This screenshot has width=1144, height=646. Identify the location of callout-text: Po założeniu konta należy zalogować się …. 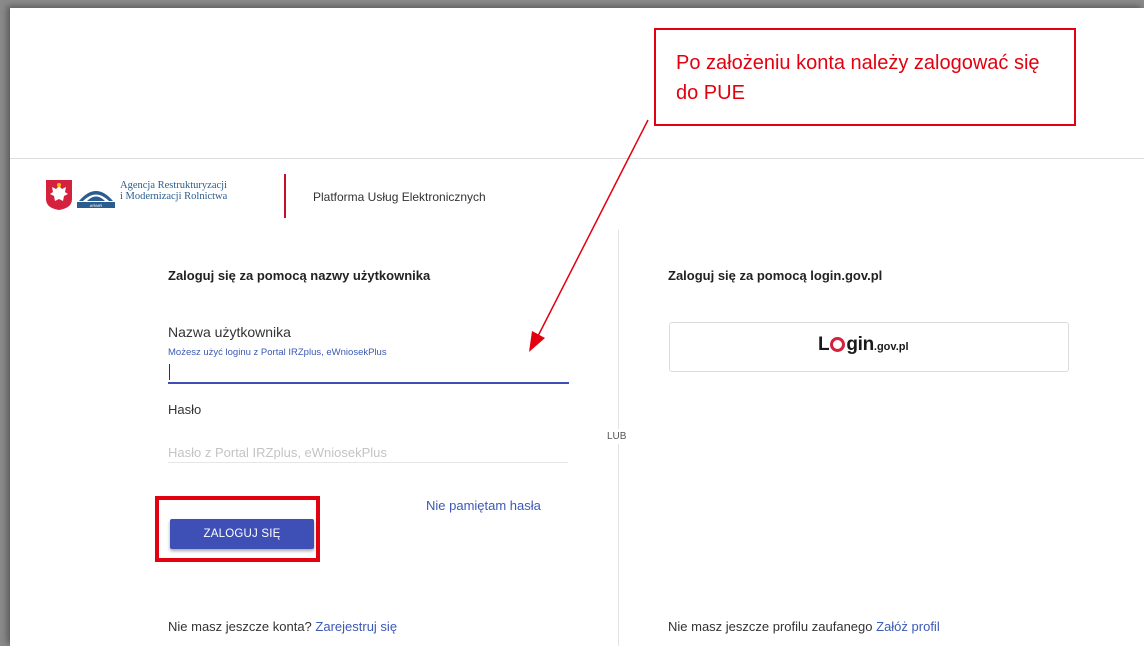
(858, 78).